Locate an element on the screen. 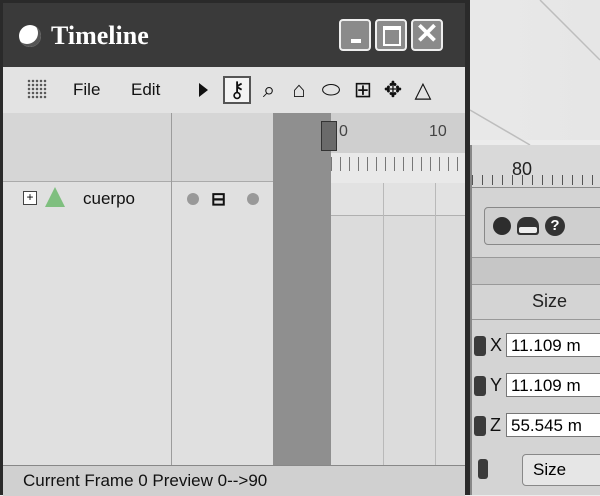 Image resolution: width=600 pixels, height=496 pixels. record-dot-icon is located at coordinates (502, 226).